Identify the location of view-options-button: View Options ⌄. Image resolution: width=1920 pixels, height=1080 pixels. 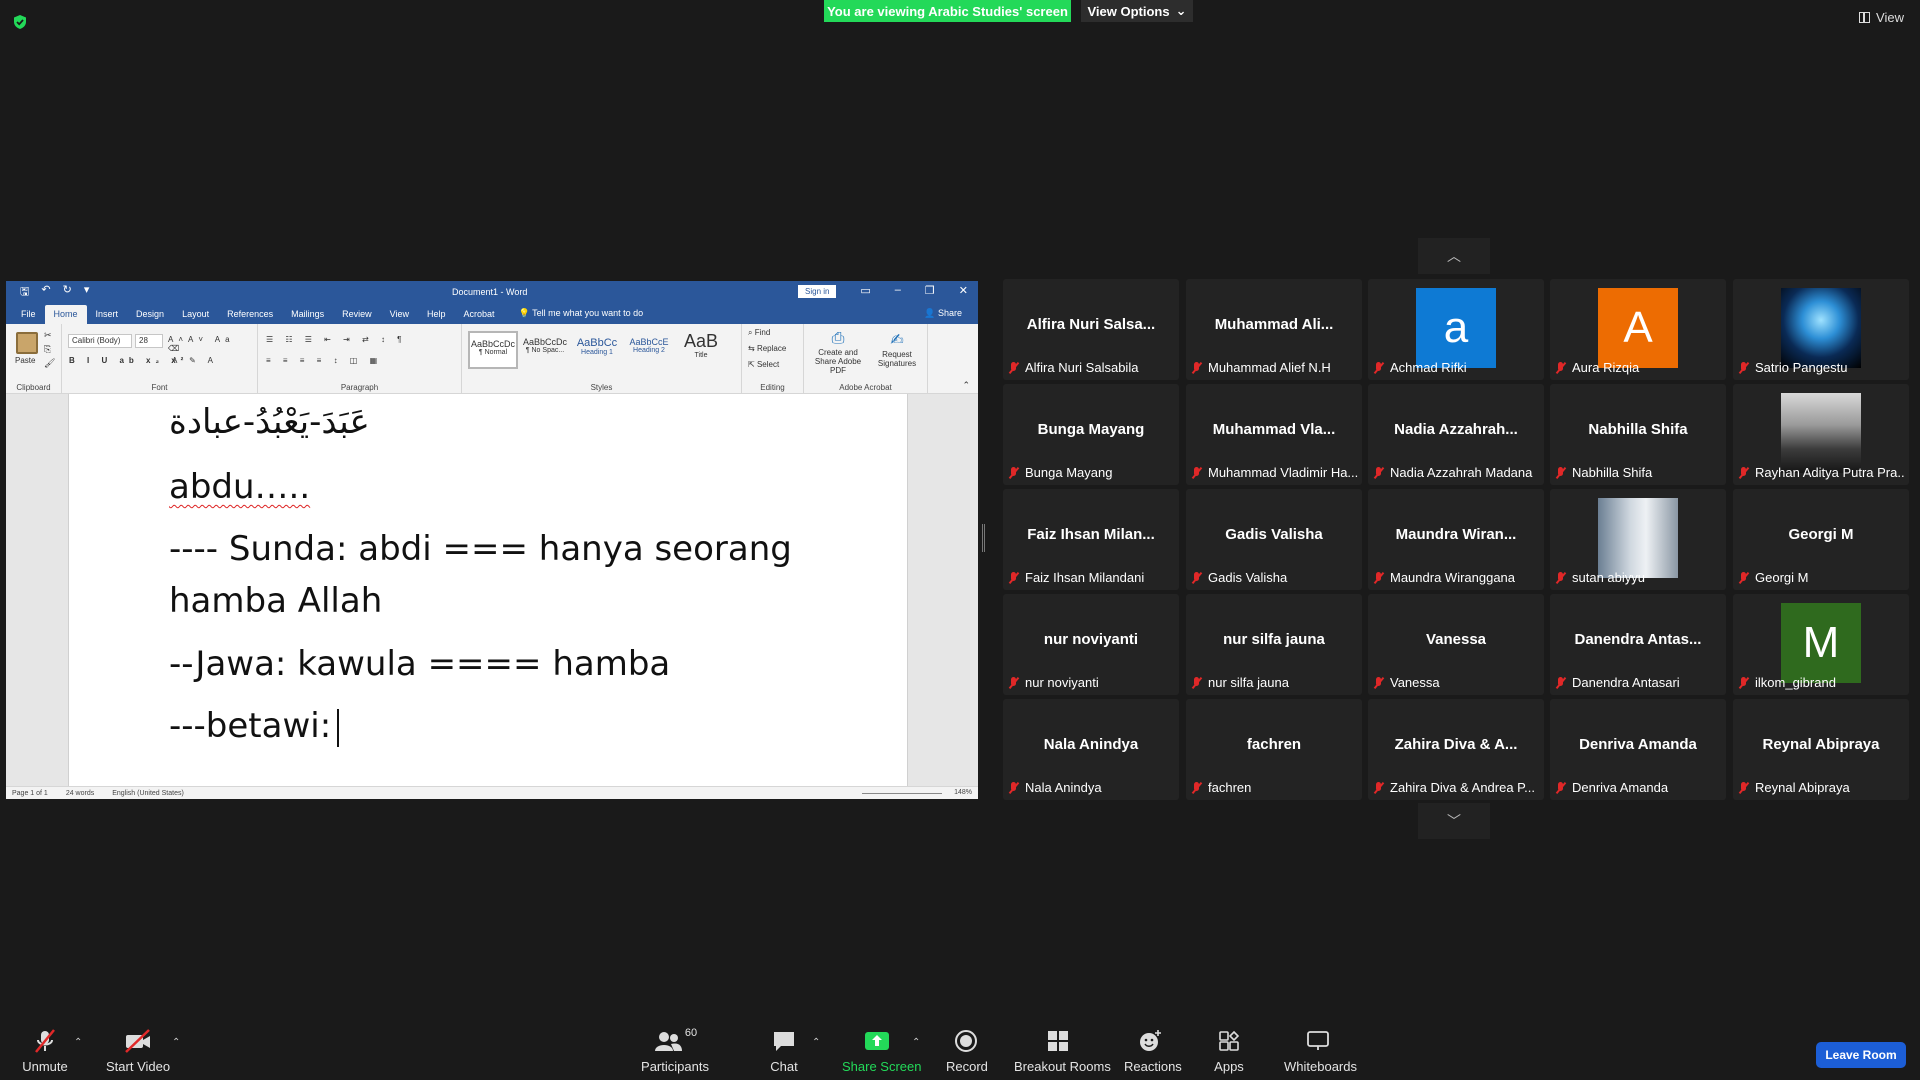
(1137, 11).